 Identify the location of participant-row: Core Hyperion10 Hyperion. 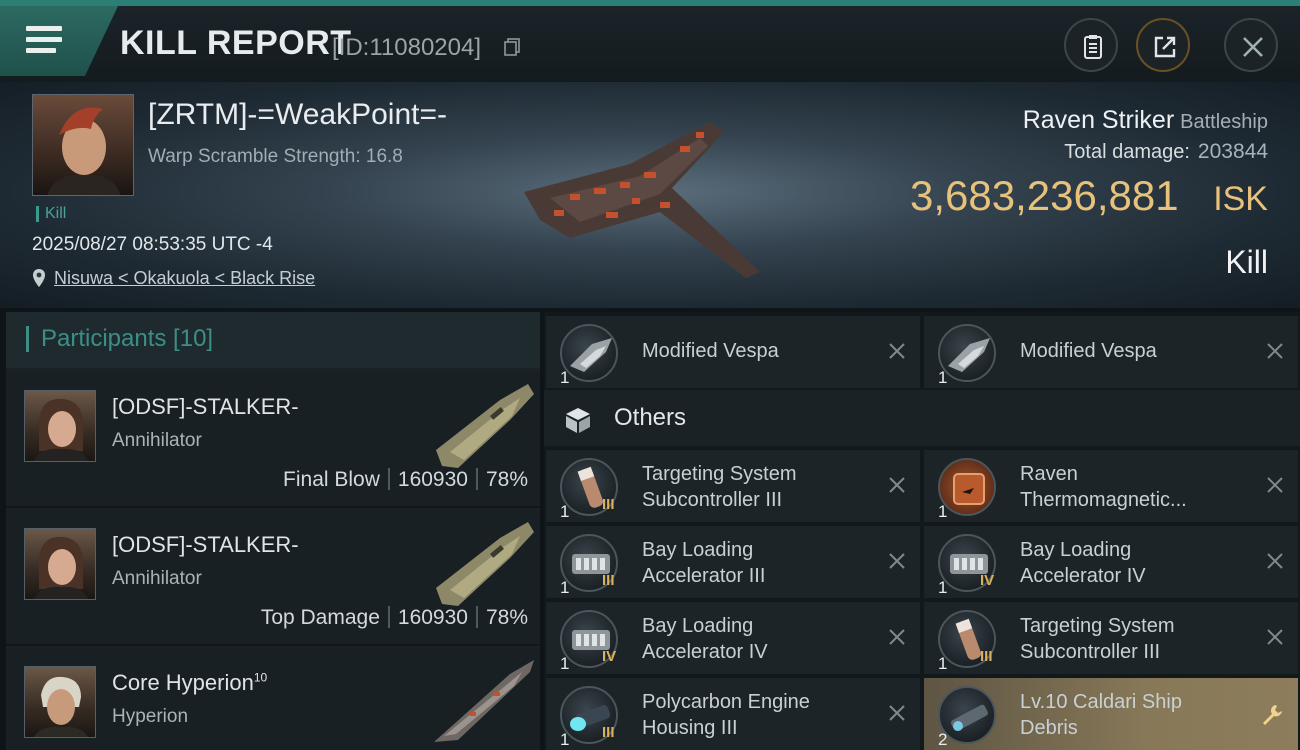
(273, 699).